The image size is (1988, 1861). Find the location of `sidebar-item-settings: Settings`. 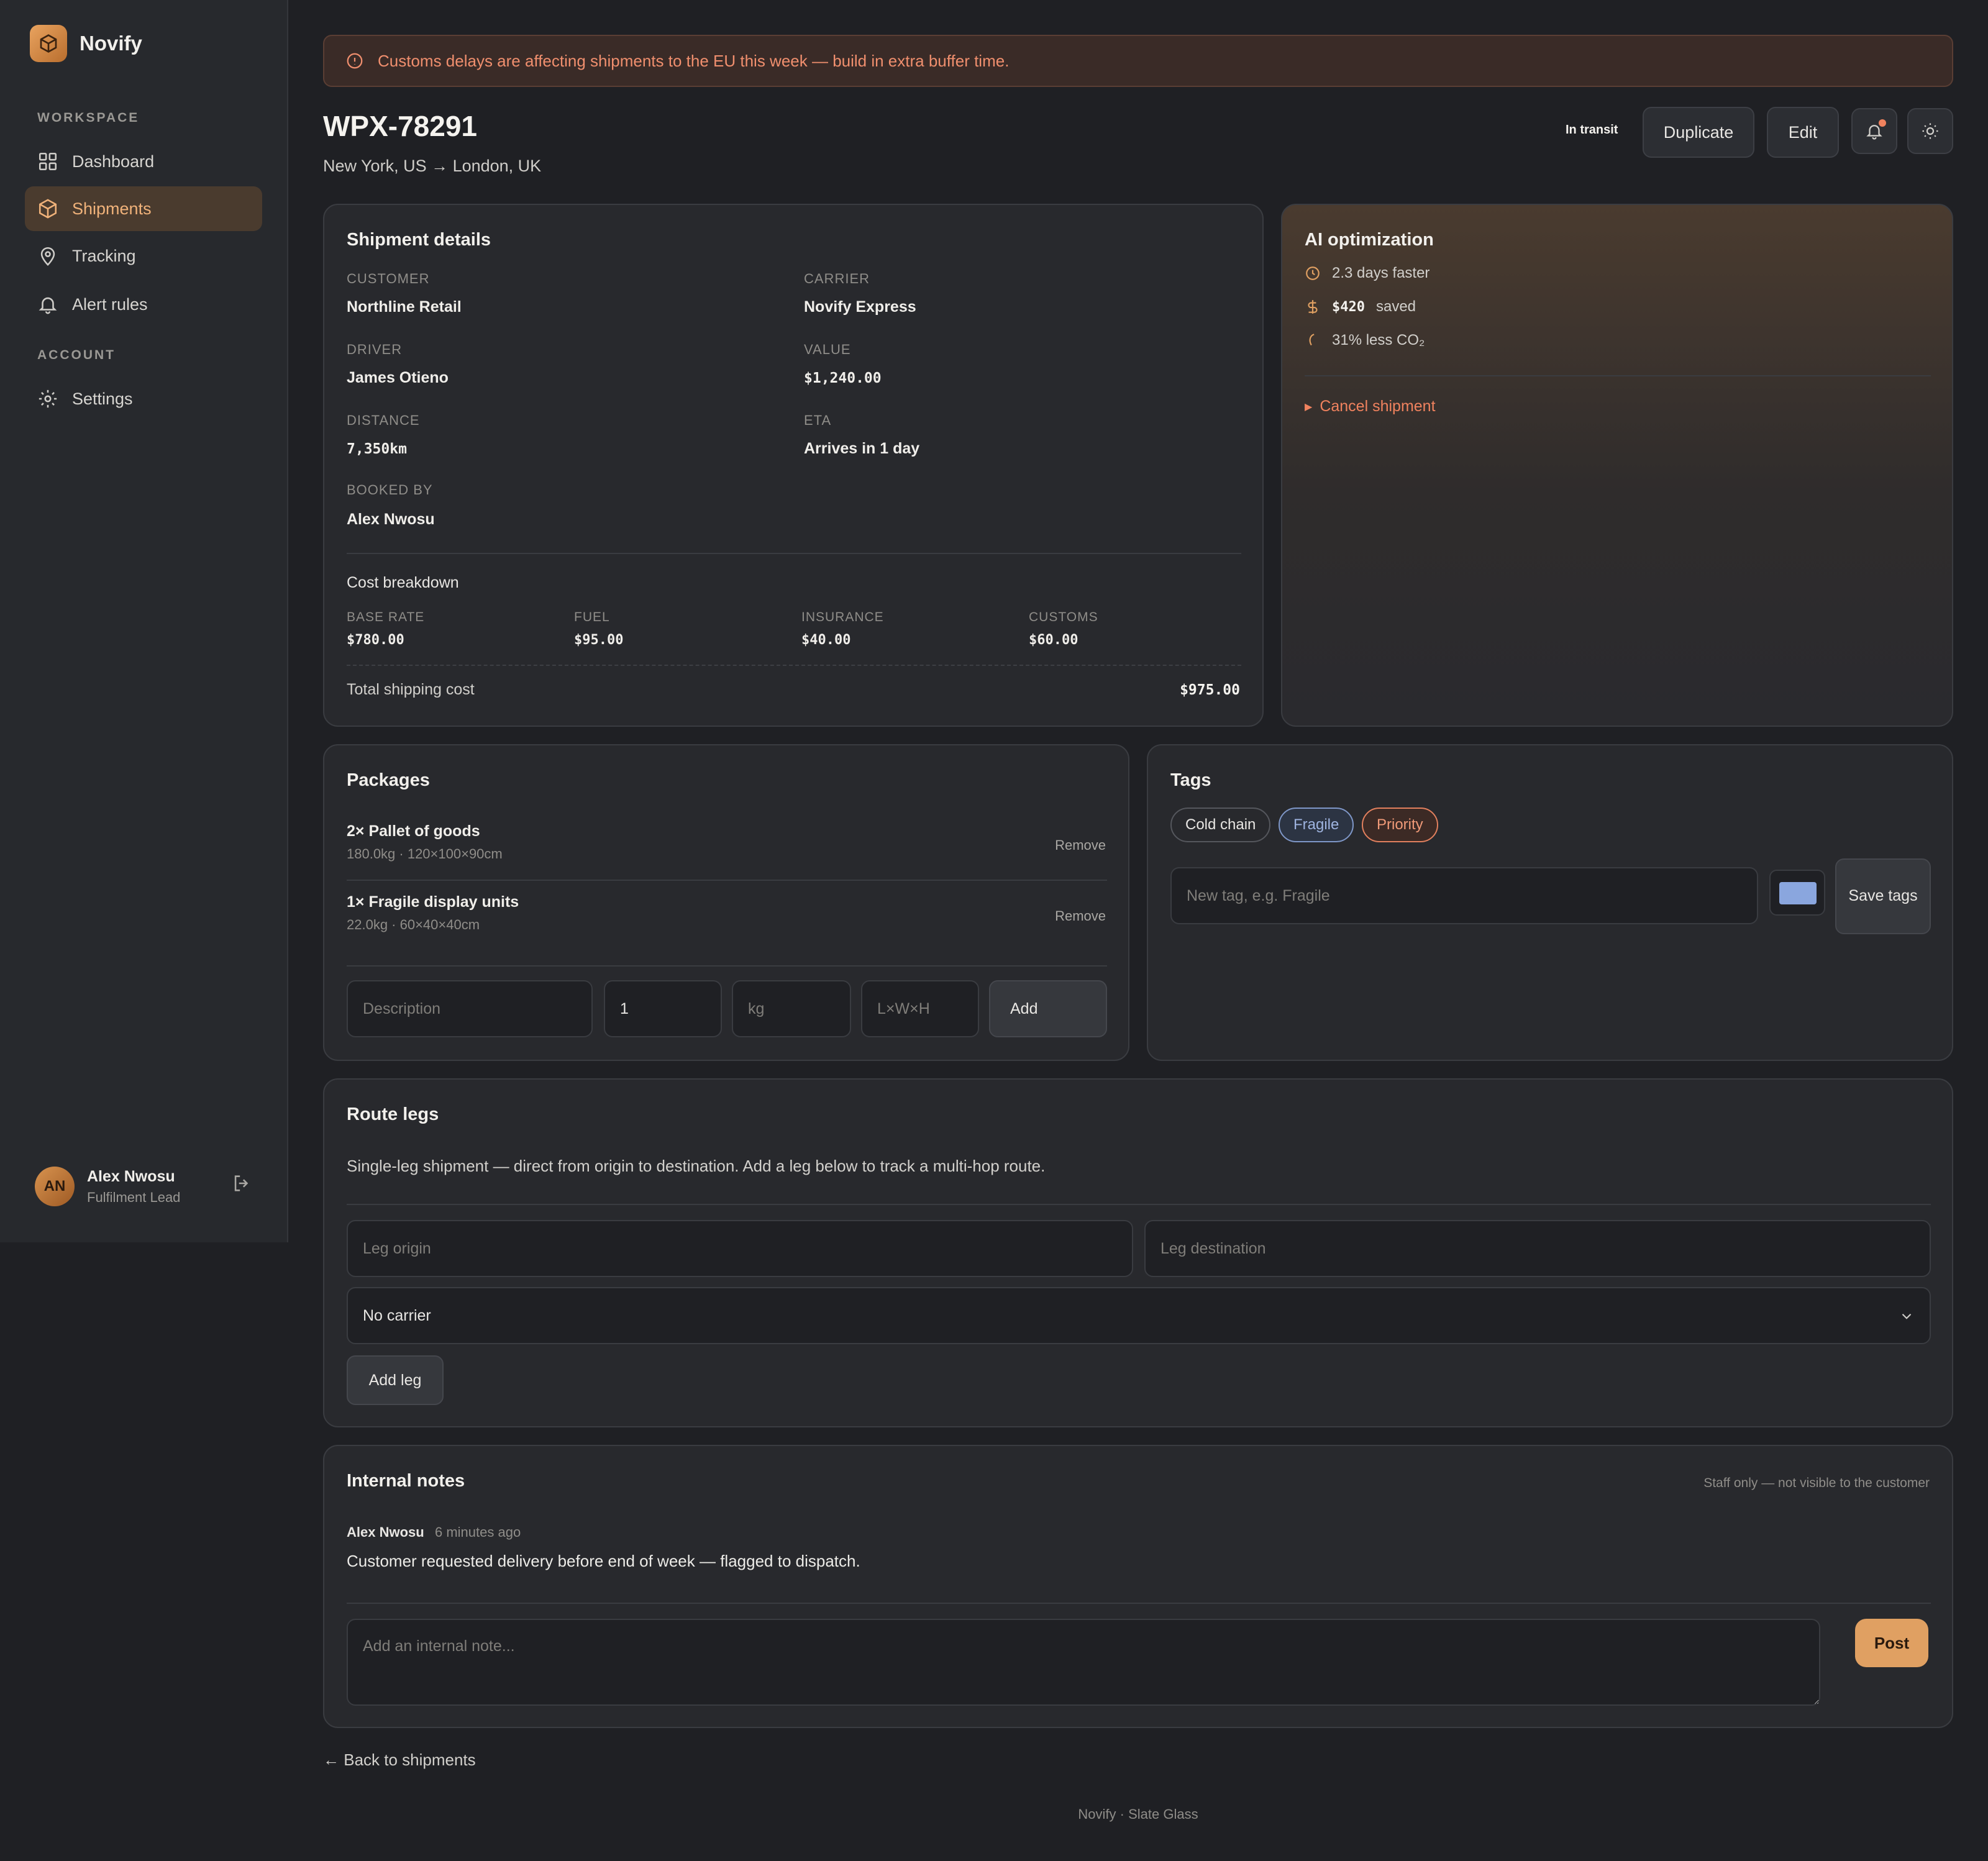

sidebar-item-settings: Settings is located at coordinates (143, 398).